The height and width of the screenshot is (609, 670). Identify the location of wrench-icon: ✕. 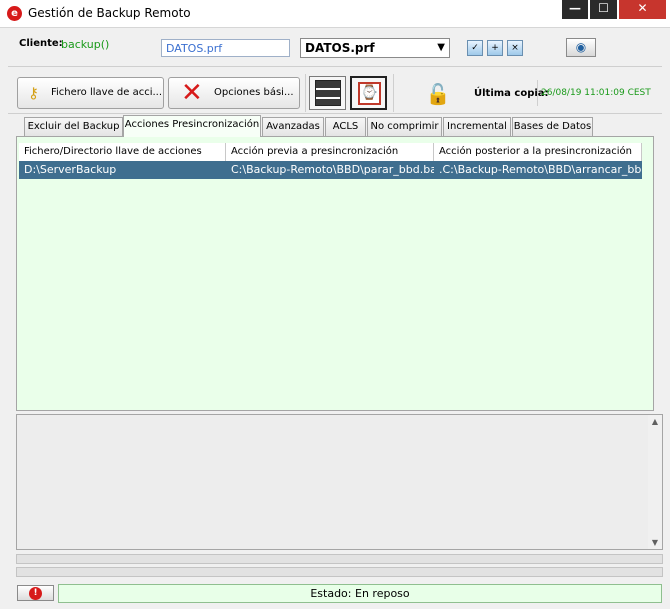
(192, 93).